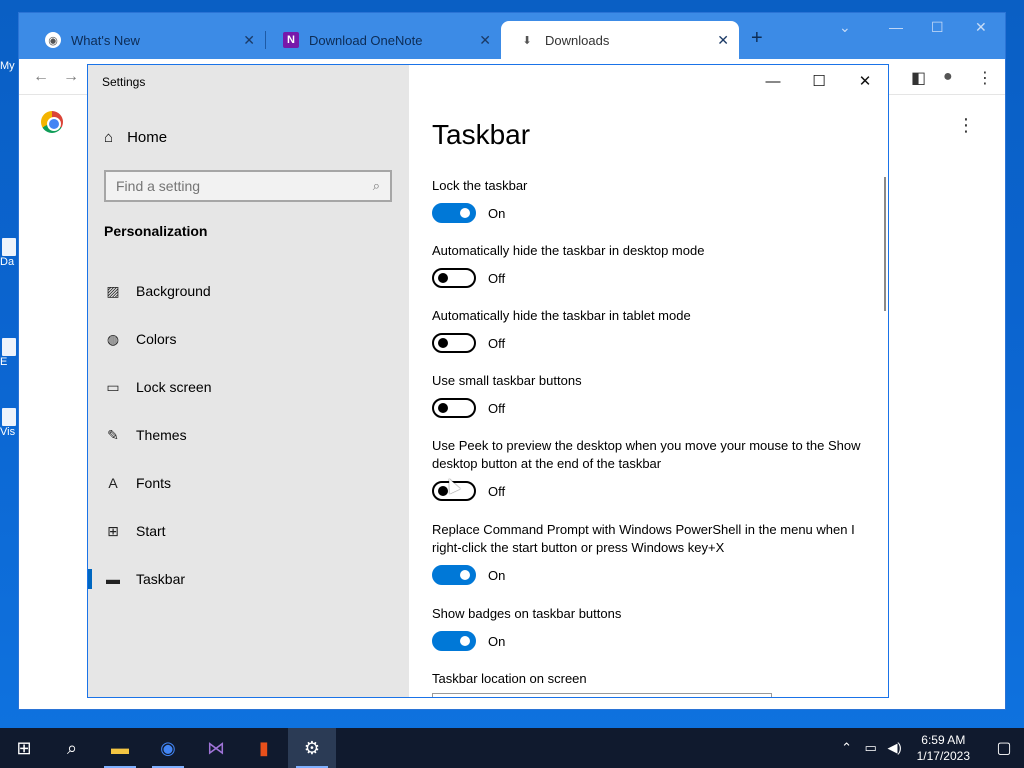 The image size is (1024, 768). What do you see at coordinates (845, 27) in the screenshot?
I see `tab-search-icon: ⌄` at bounding box center [845, 27].